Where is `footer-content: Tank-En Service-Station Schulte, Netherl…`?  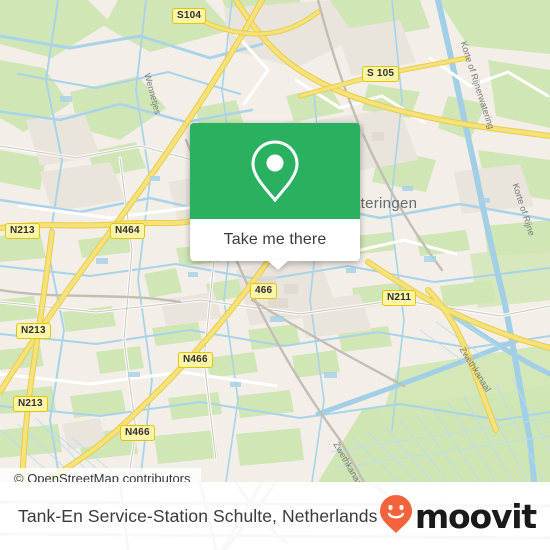
footer-content: Tank-En Service-Station Schulte, Netherl… is located at coordinates (275, 516).